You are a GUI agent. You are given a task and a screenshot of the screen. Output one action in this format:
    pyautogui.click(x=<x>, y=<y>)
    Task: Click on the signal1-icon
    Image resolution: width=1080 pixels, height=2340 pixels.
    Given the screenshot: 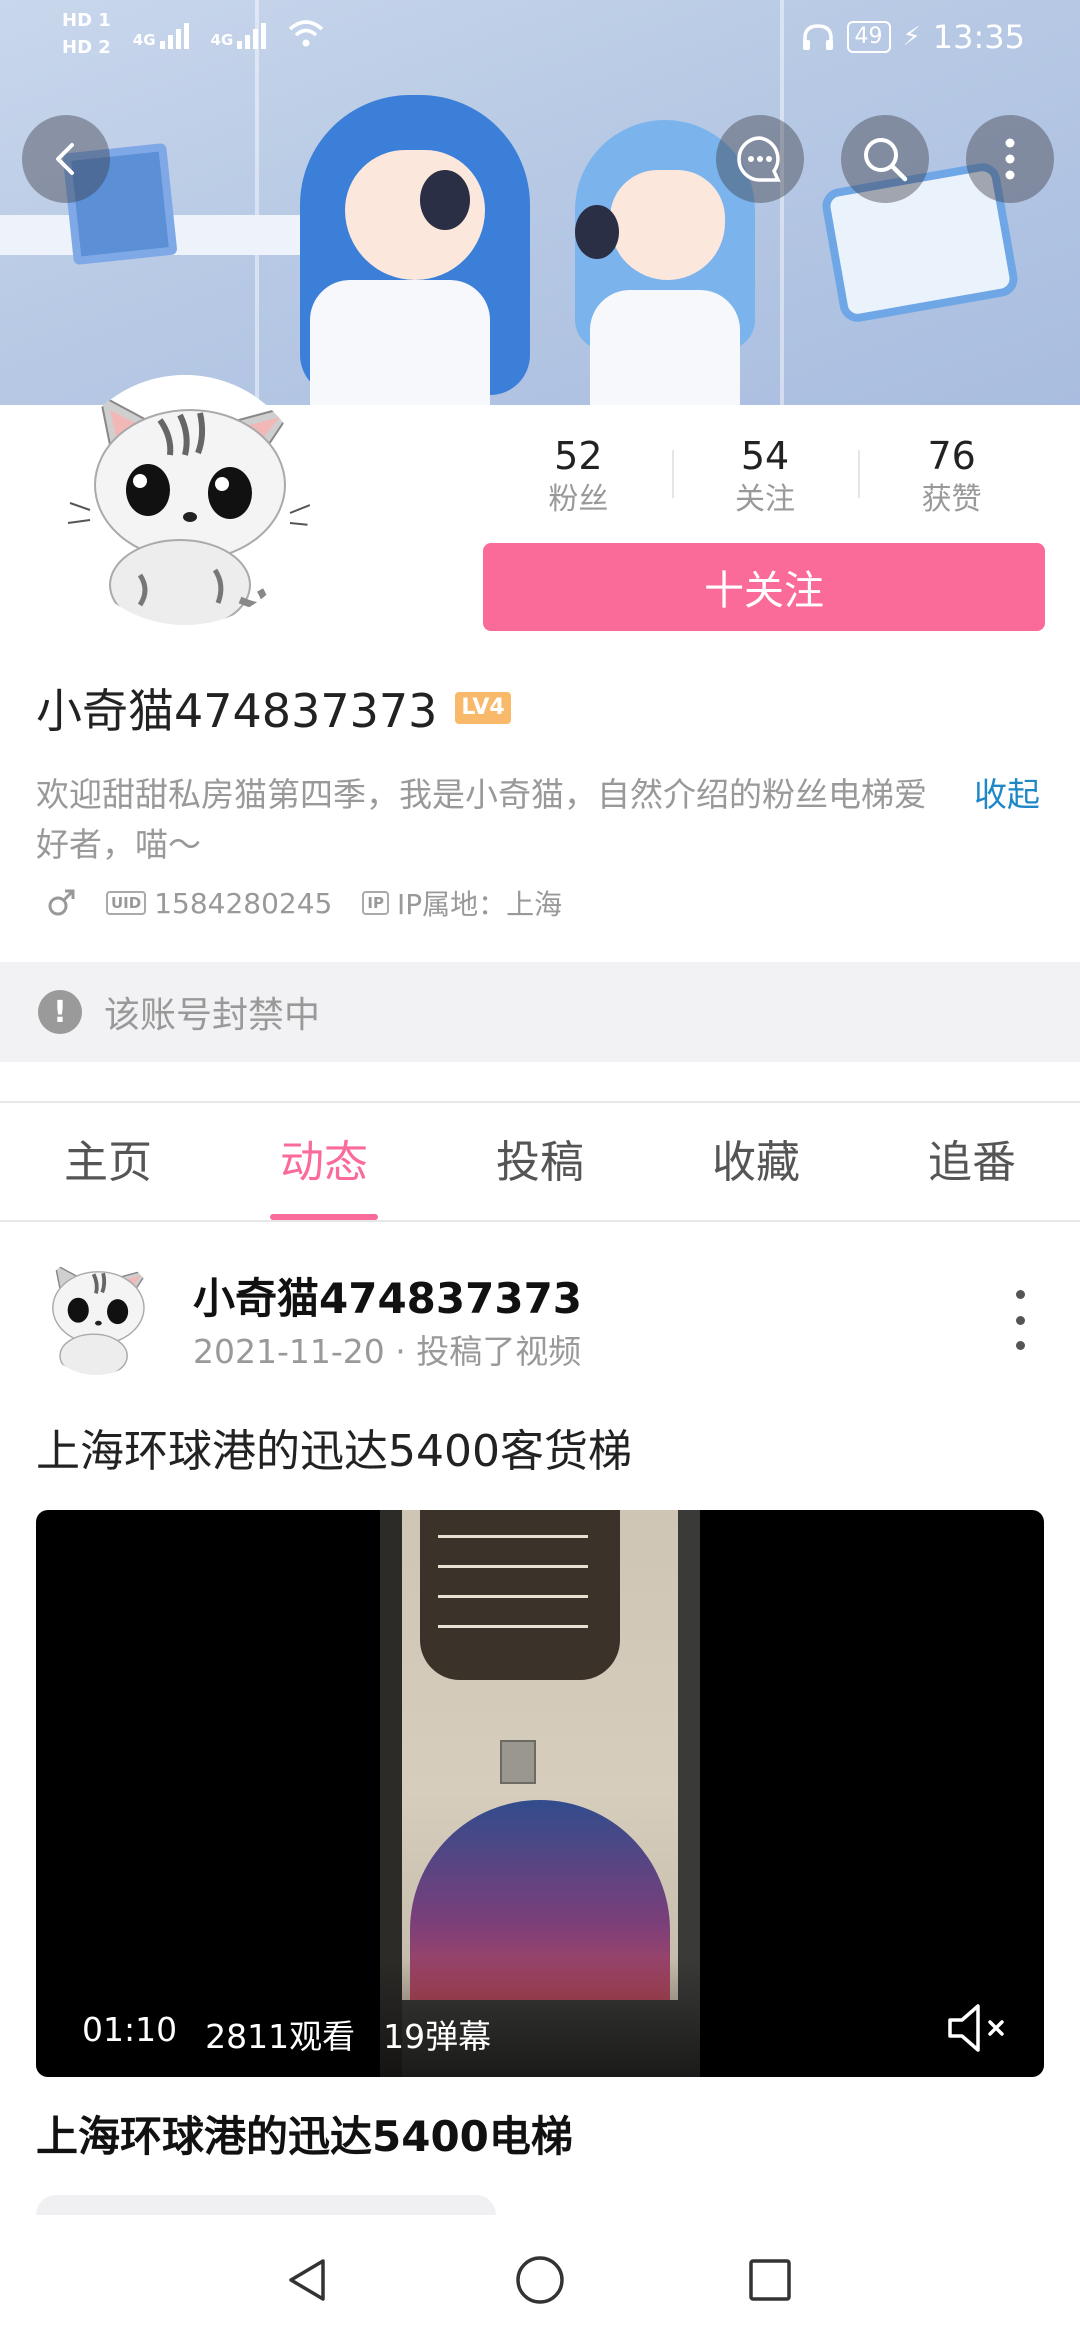 What is the action you would take?
    pyautogui.click(x=174, y=34)
    